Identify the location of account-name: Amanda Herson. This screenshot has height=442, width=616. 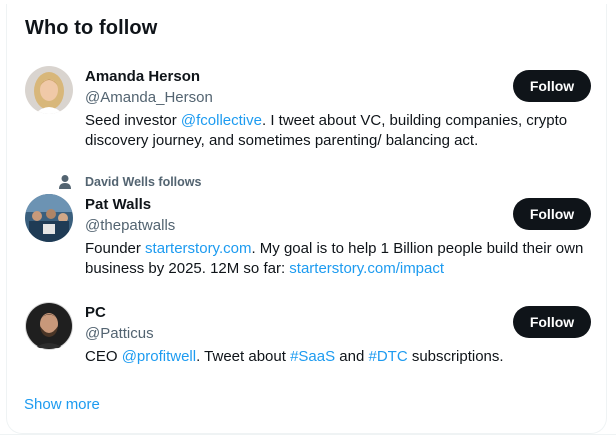
(142, 76).